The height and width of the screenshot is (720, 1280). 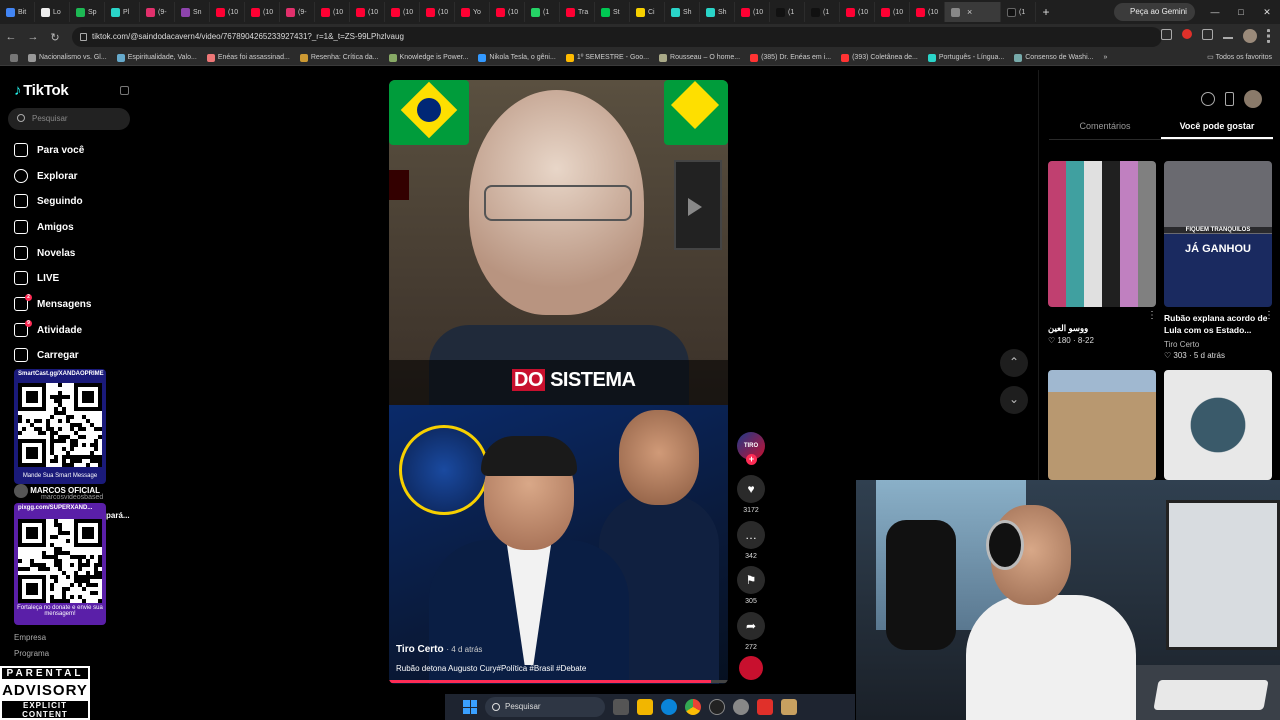 What do you see at coordinates (1187, 34) in the screenshot?
I see `extension-red-icon` at bounding box center [1187, 34].